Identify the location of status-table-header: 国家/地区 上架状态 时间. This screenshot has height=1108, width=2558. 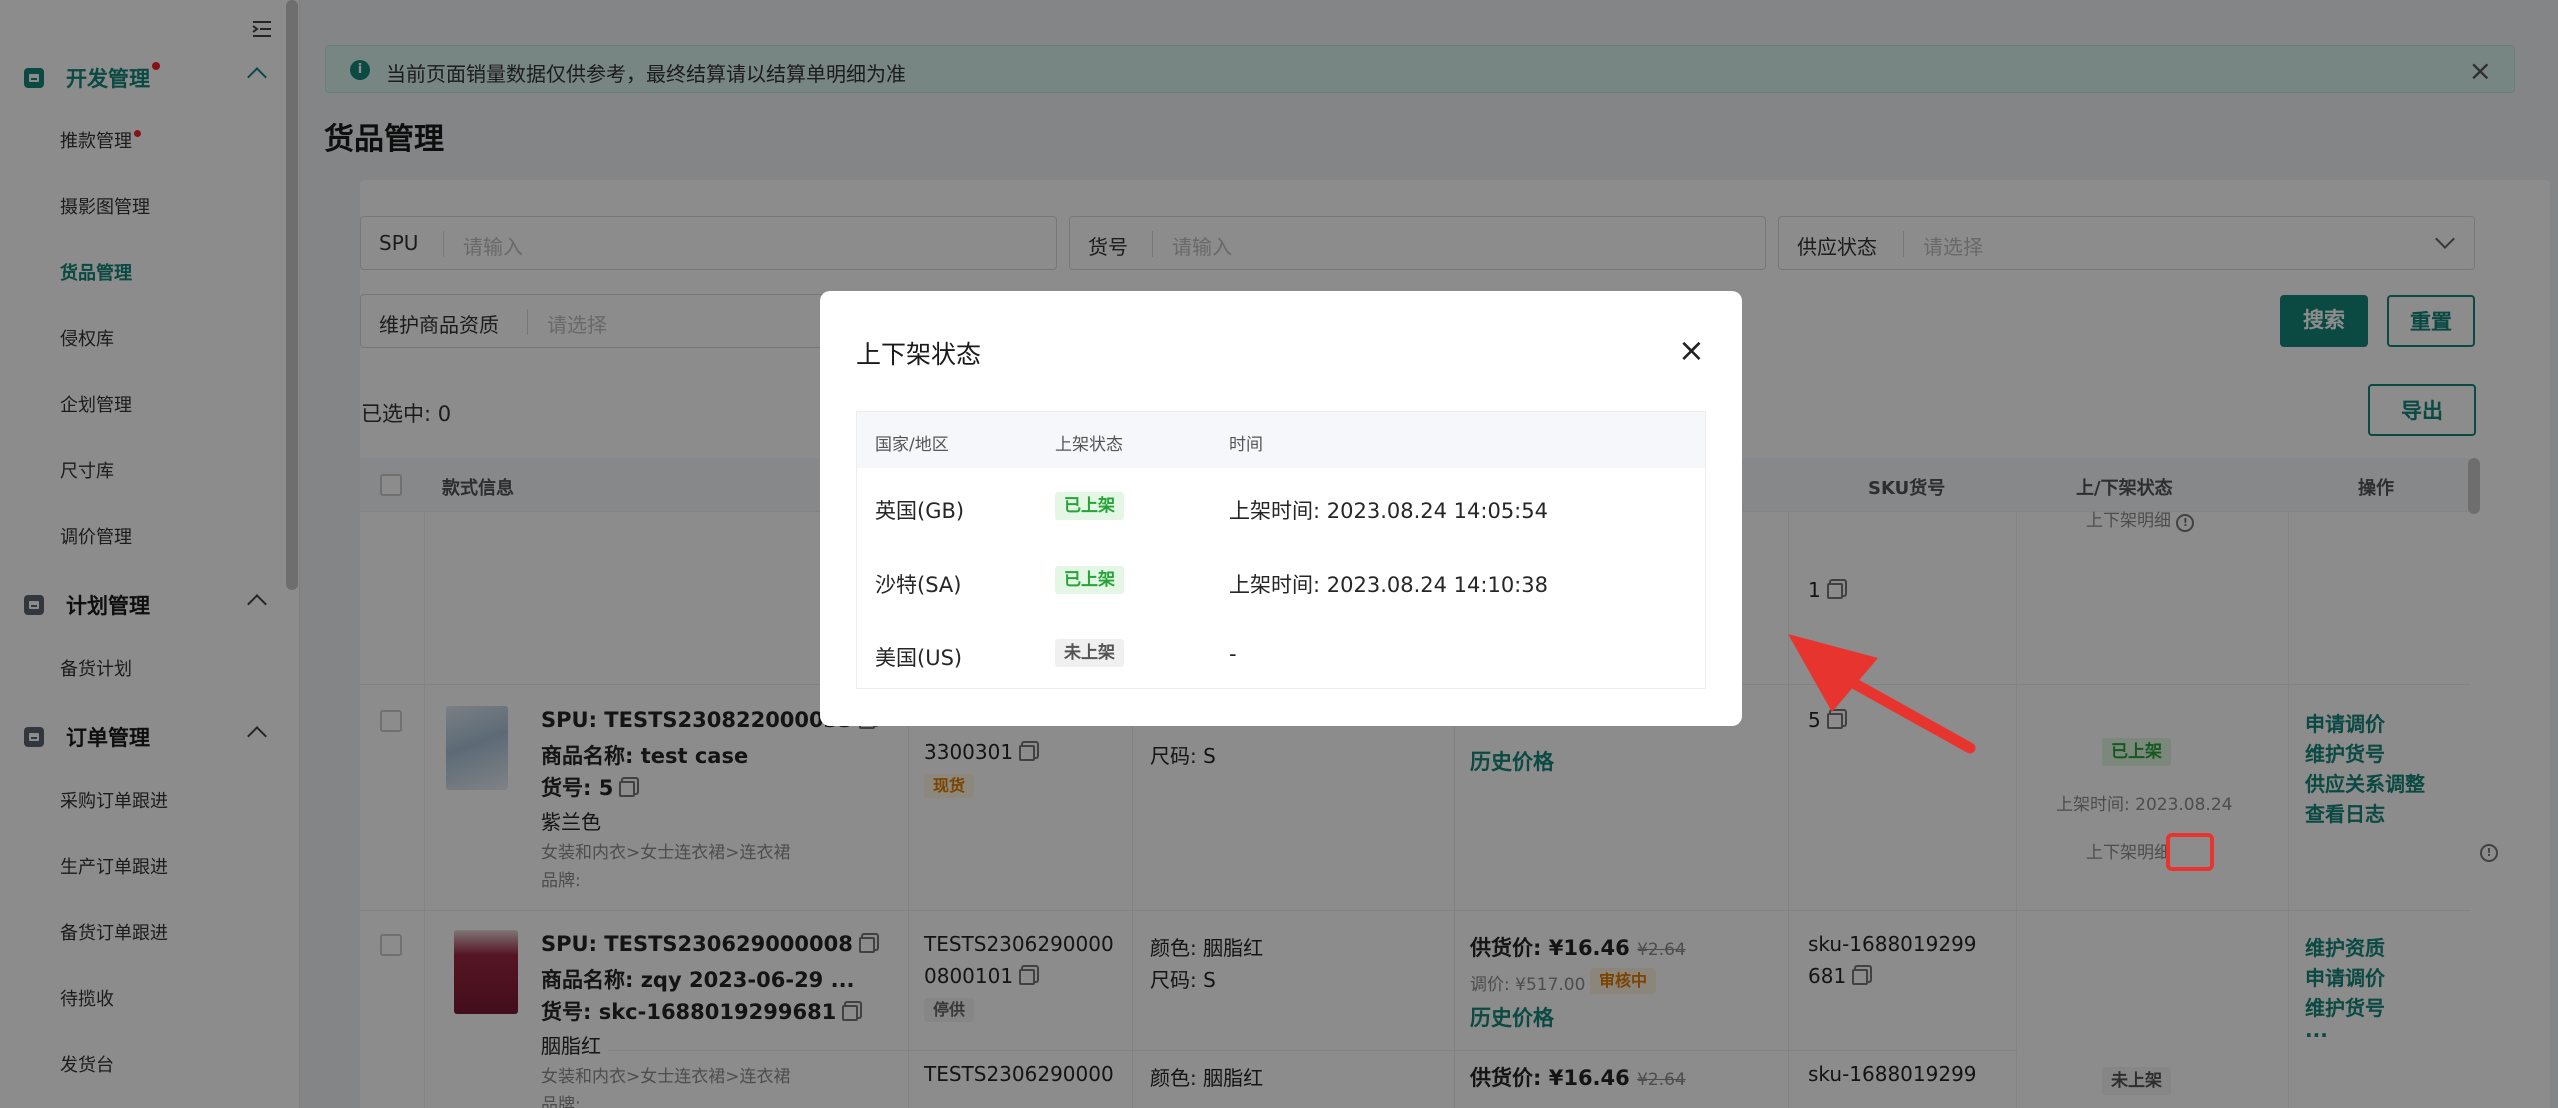
(1281, 440).